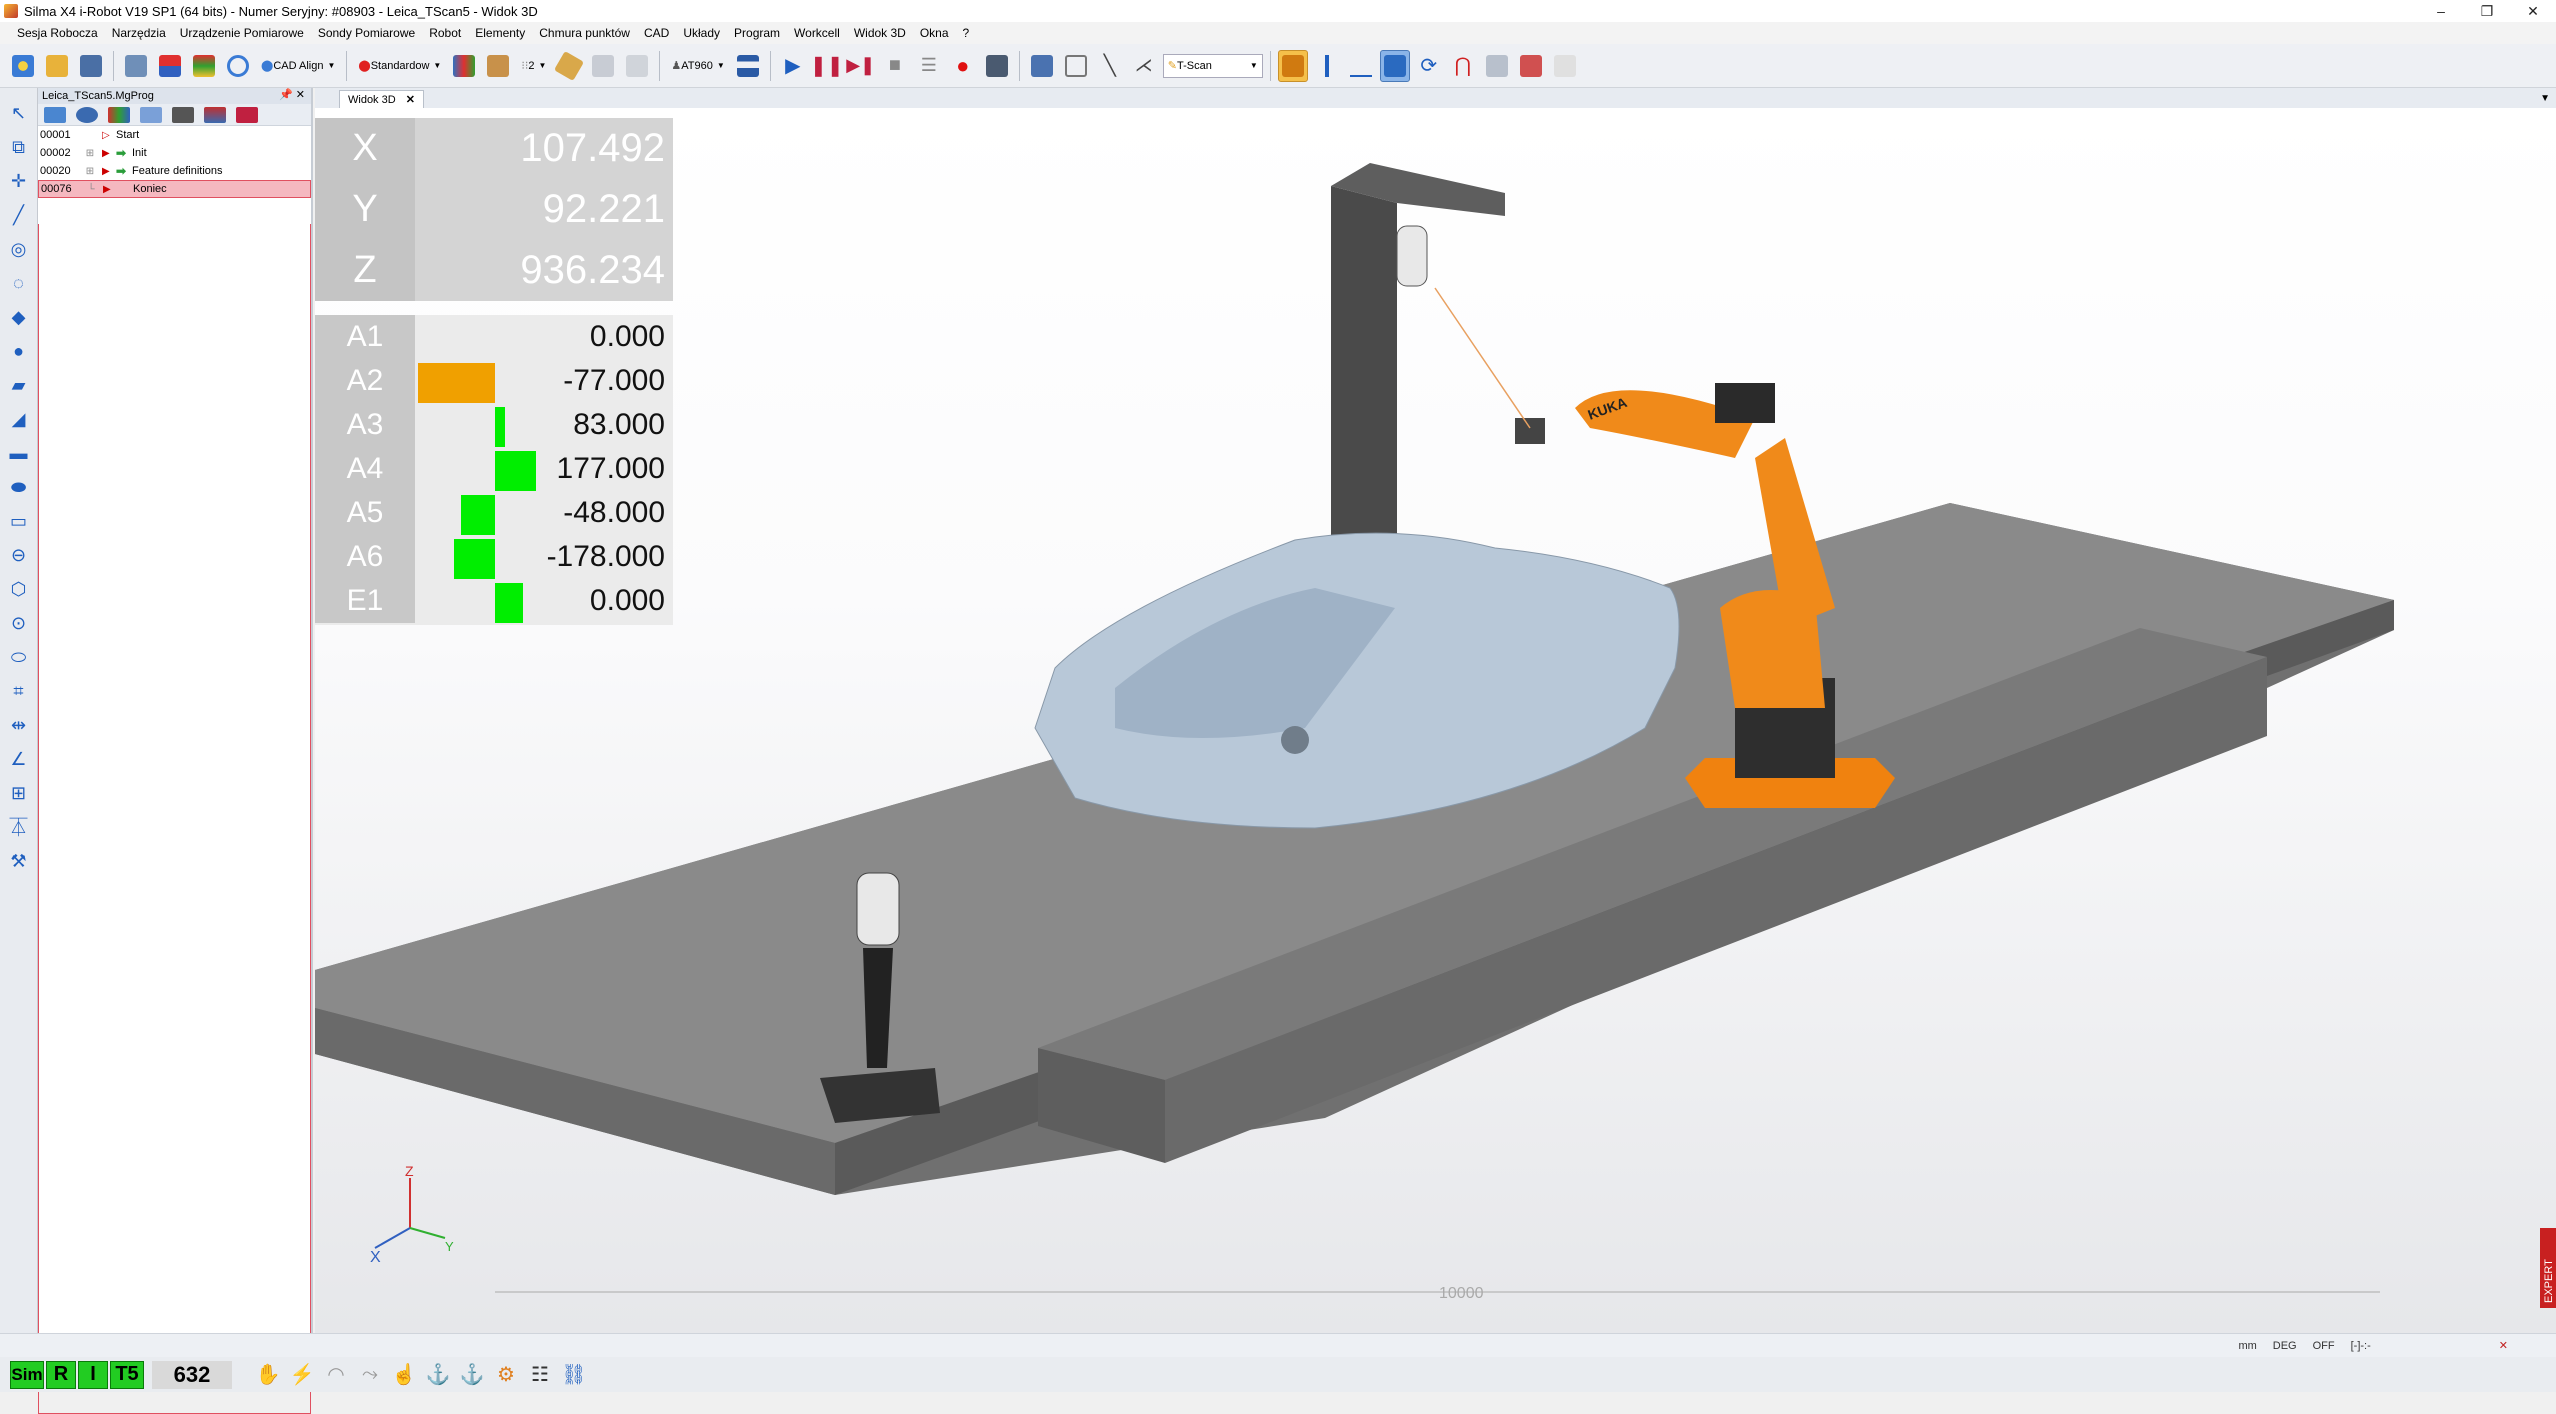 Image resolution: width=2556 pixels, height=1414 pixels. Describe the element at coordinates (268, 1375) in the screenshot. I see `hand-icon: ✋` at that location.